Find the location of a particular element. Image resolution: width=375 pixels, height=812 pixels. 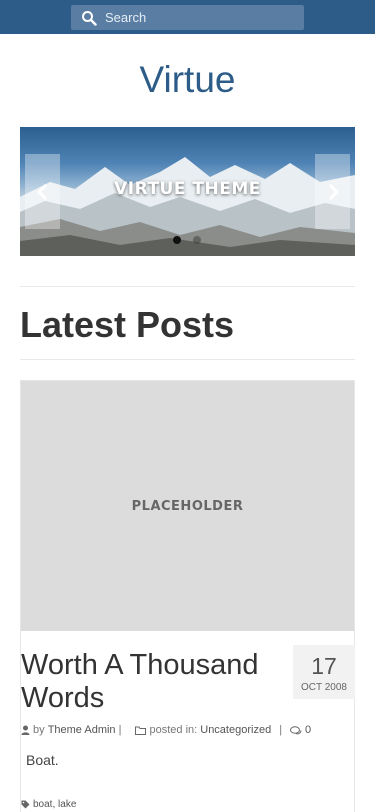

tag-link-boat: boat is located at coordinates (42, 804).